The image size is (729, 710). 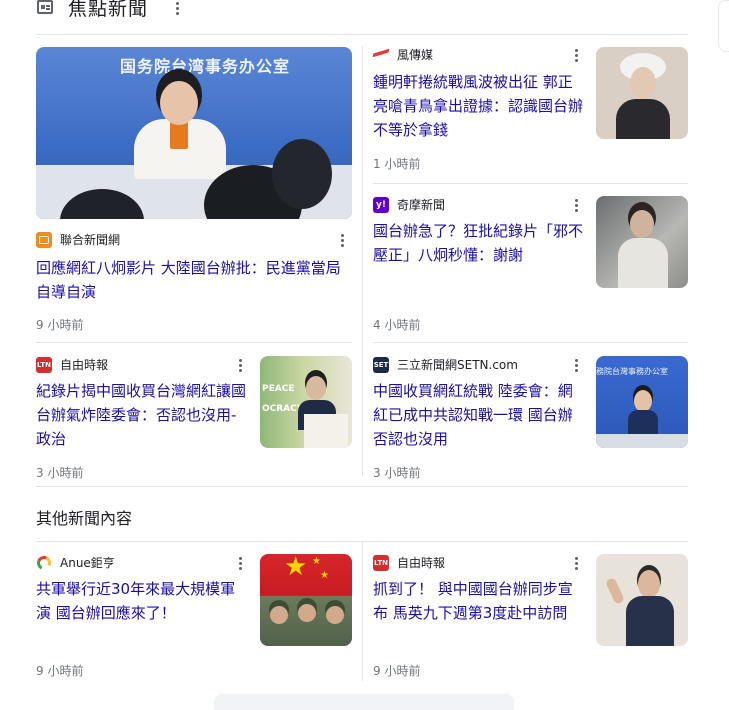 What do you see at coordinates (194, 280) in the screenshot?
I see `story-headline: 回應網紅八炯影片 大陸國台辦批：民進黨當局自導自演` at bounding box center [194, 280].